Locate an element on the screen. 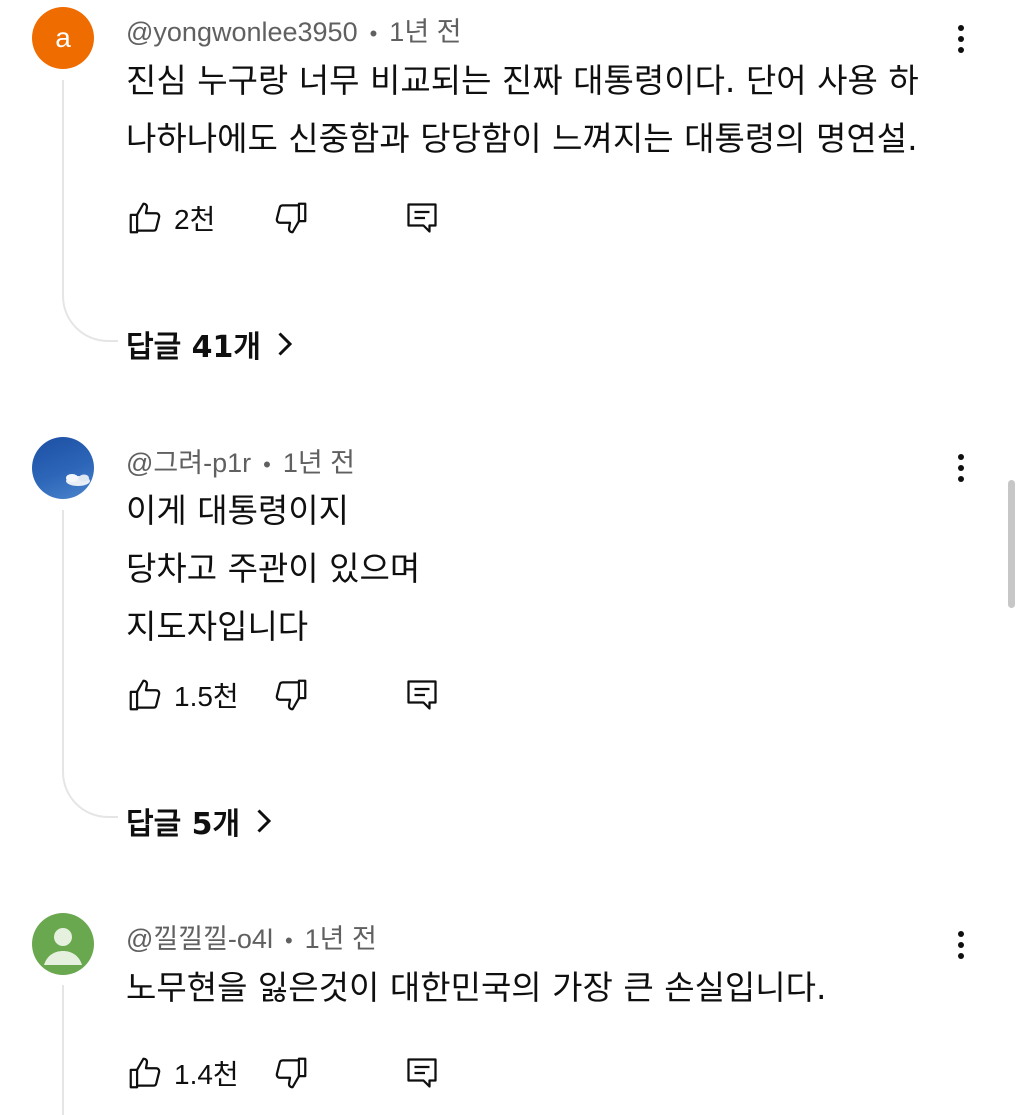  comment-line: 노무현을 잃은것이 대한민국의 가장 큰 손실입니다. is located at coordinates (476, 987).